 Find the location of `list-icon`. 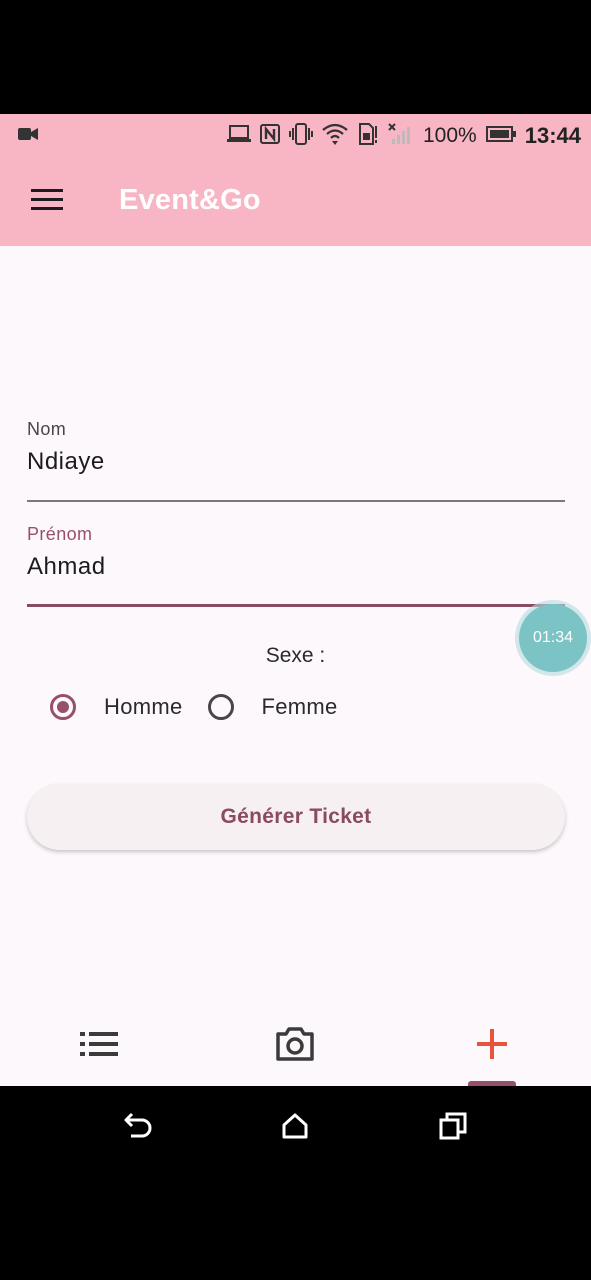

list-icon is located at coordinates (99, 1044).